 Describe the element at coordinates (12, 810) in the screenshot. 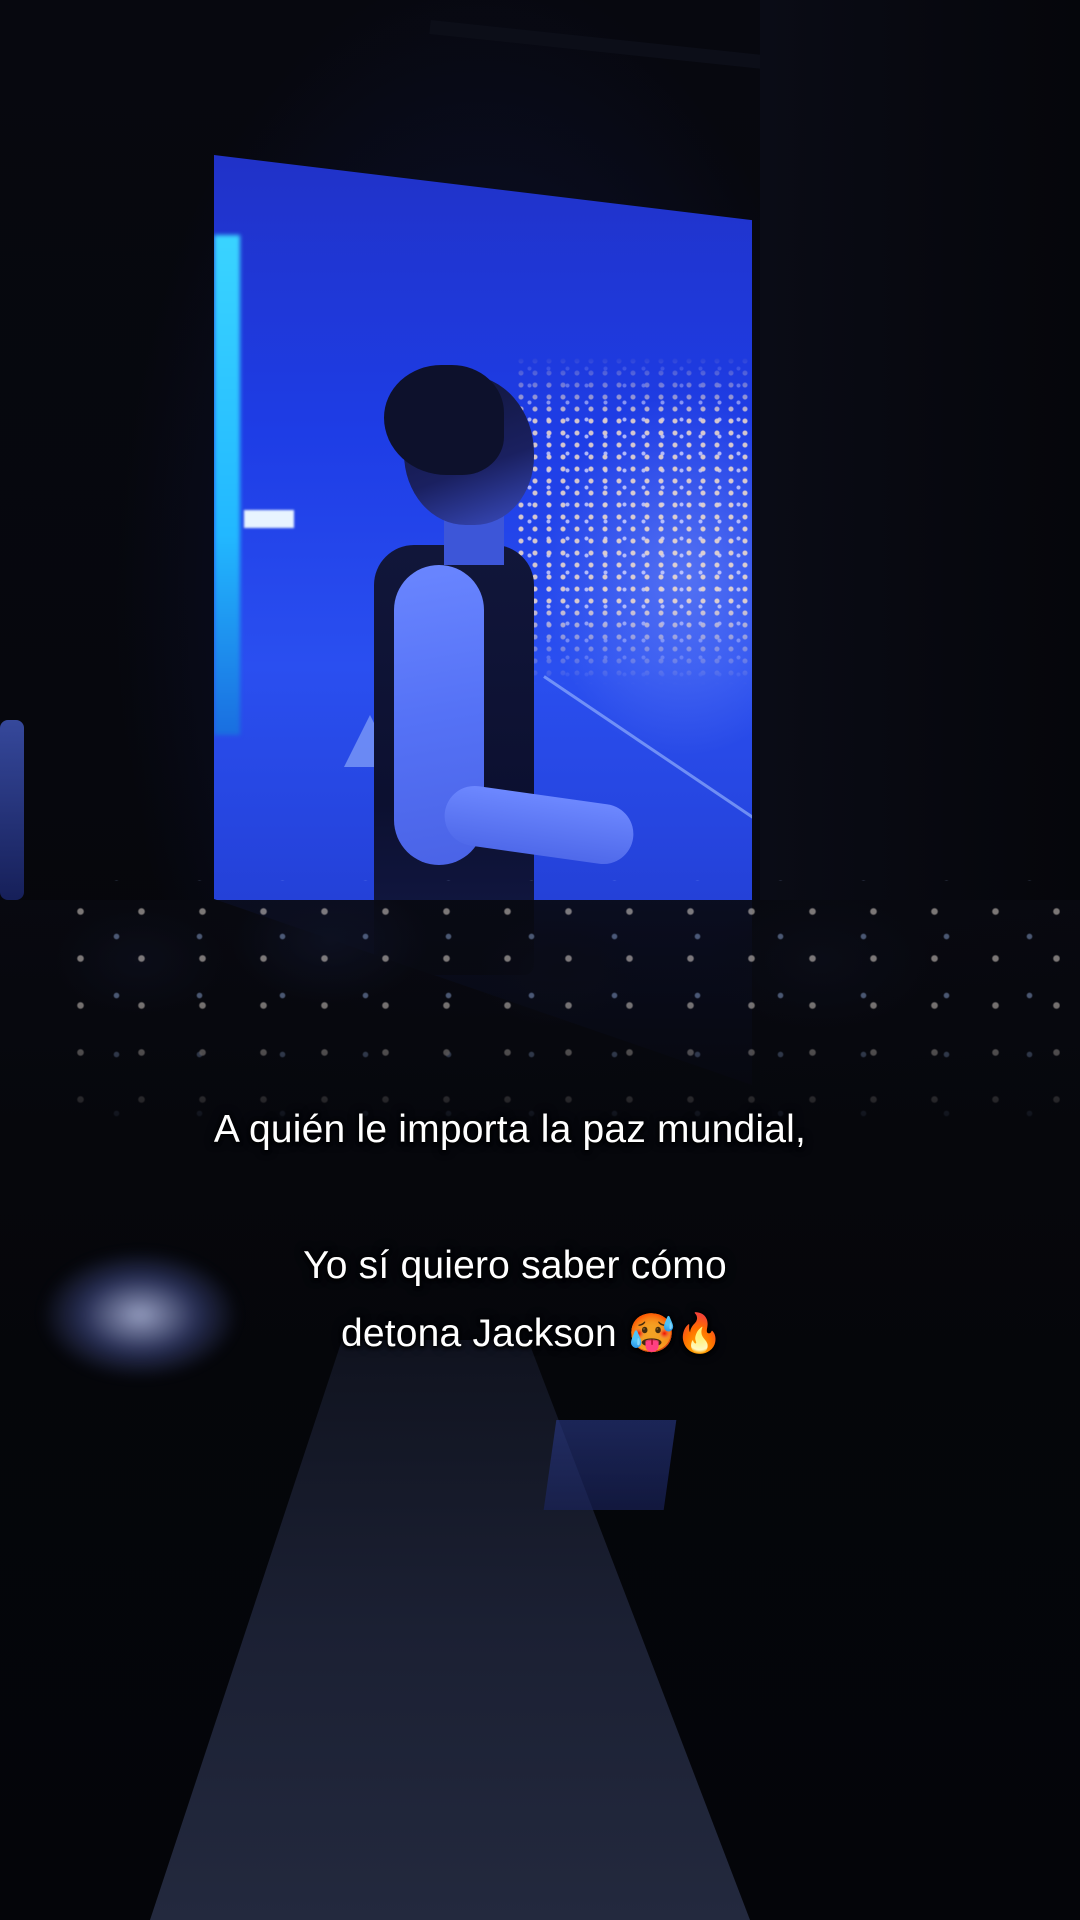

I see `venue-light-pillar` at that location.